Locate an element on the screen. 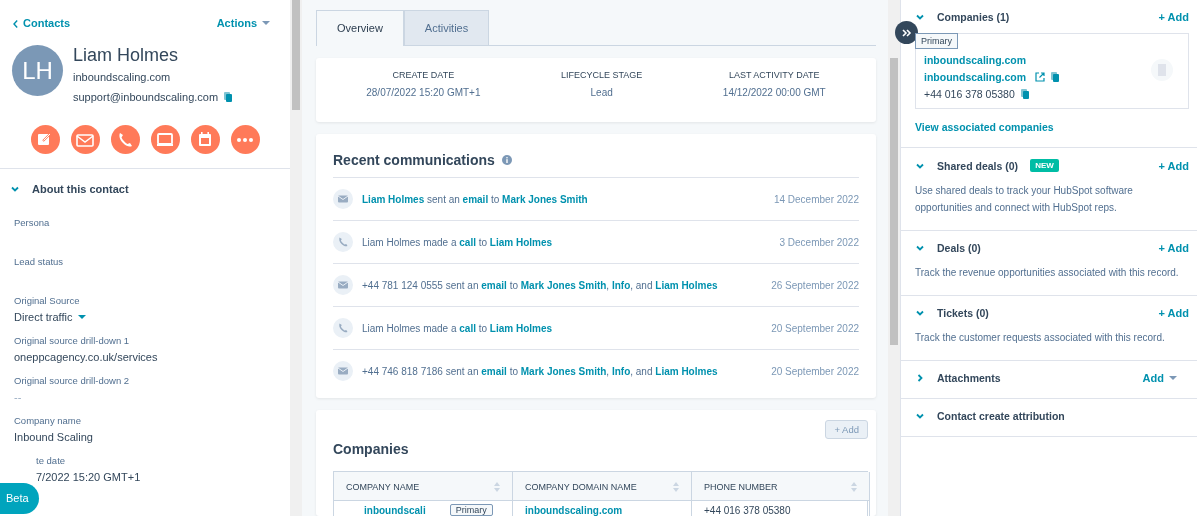 This screenshot has width=1197, height=516. field-label: te date is located at coordinates (51, 460).